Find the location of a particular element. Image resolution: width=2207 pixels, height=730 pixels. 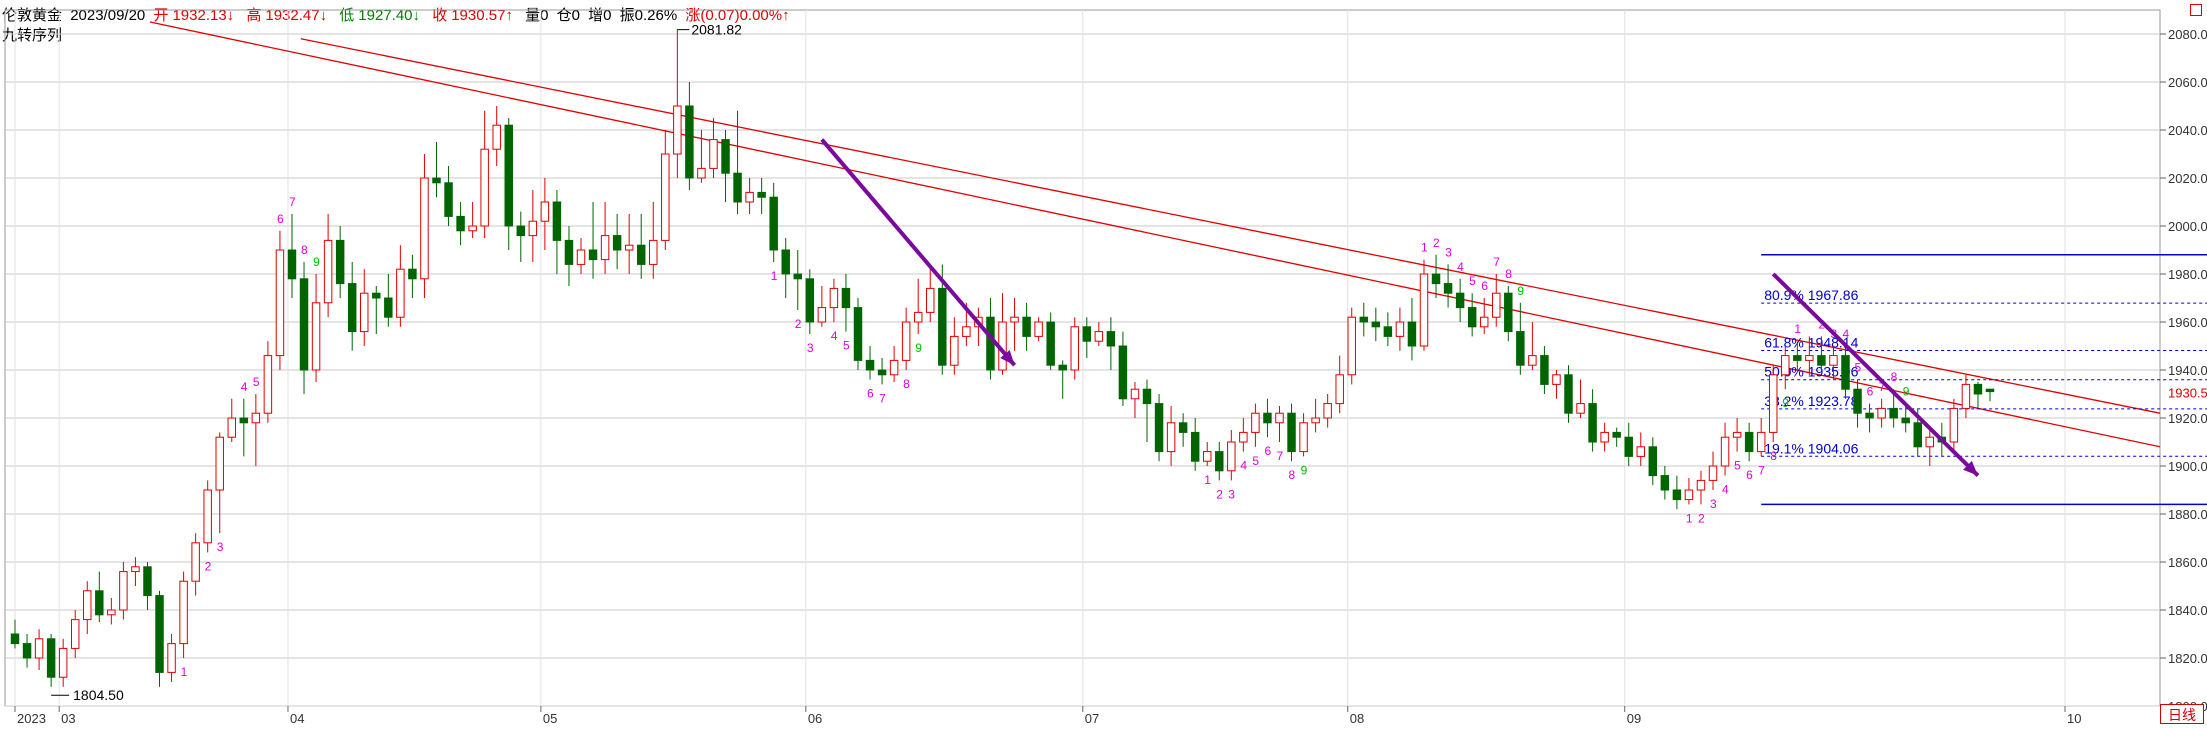

x-tick-label: 2023 is located at coordinates (31, 718).